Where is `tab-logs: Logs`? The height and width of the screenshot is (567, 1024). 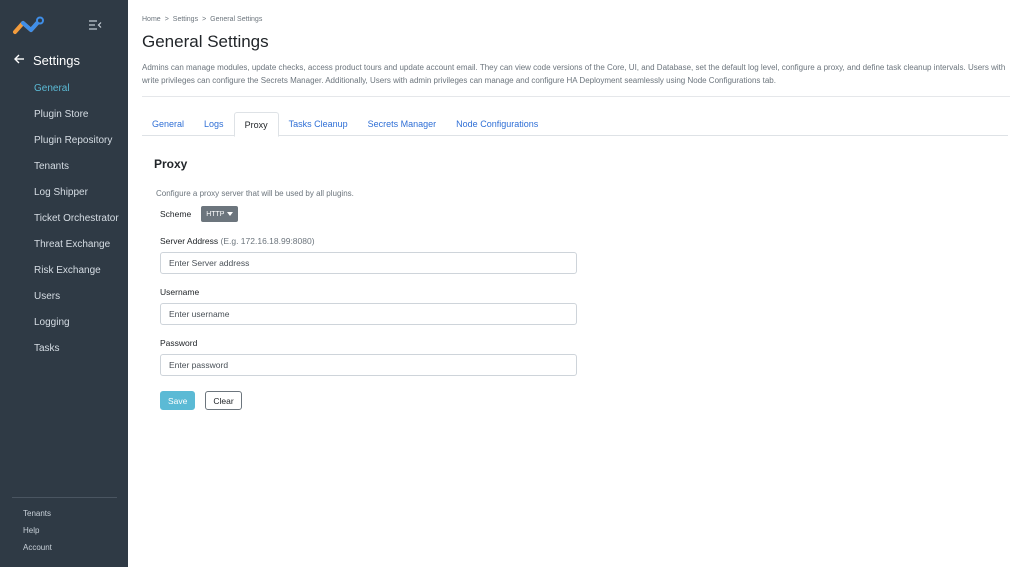 tab-logs: Logs is located at coordinates (214, 124).